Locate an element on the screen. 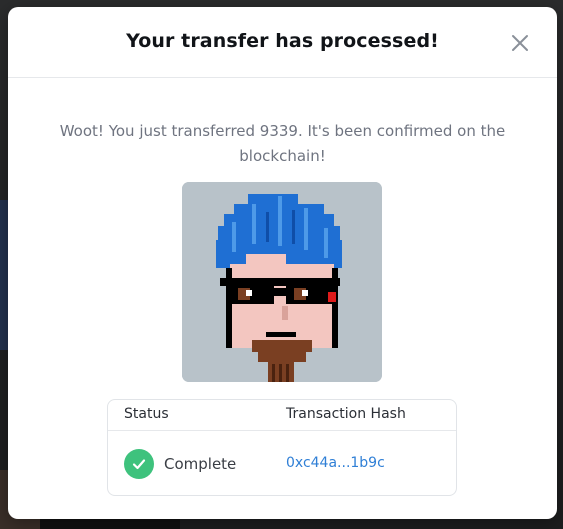  status-value: Complete is located at coordinates (200, 464).